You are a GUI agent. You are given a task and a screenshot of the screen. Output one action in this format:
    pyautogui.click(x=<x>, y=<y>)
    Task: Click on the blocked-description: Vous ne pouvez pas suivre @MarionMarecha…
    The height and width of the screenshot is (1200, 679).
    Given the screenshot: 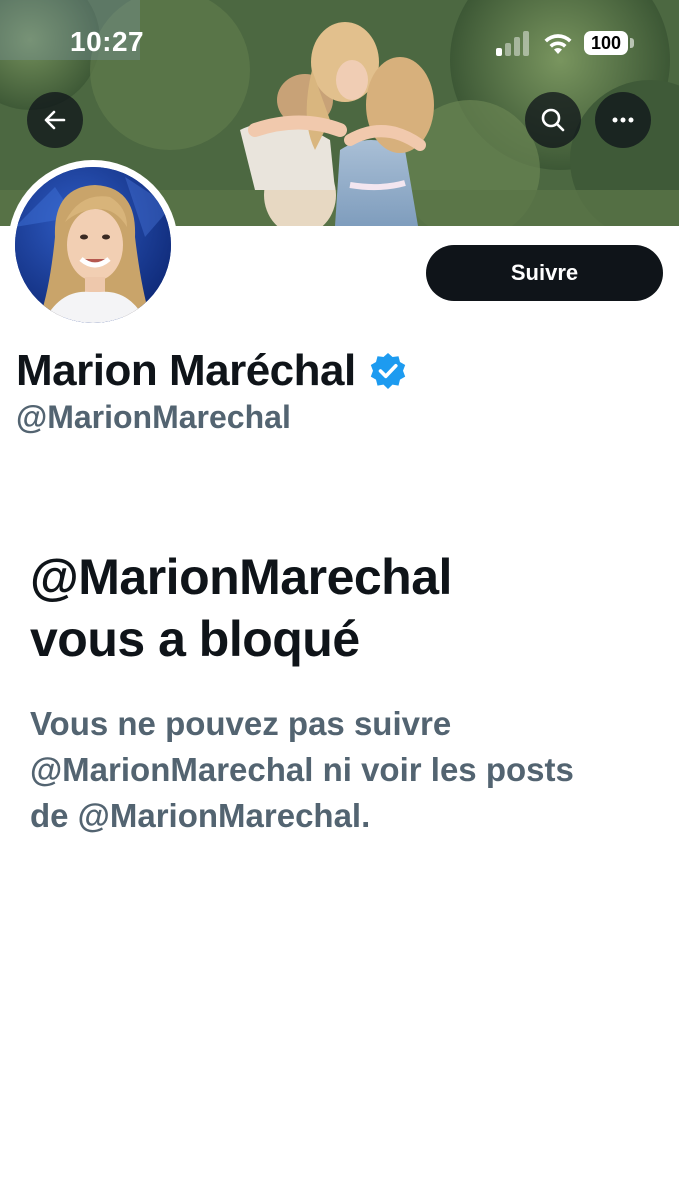 What is the action you would take?
    pyautogui.click(x=345, y=770)
    